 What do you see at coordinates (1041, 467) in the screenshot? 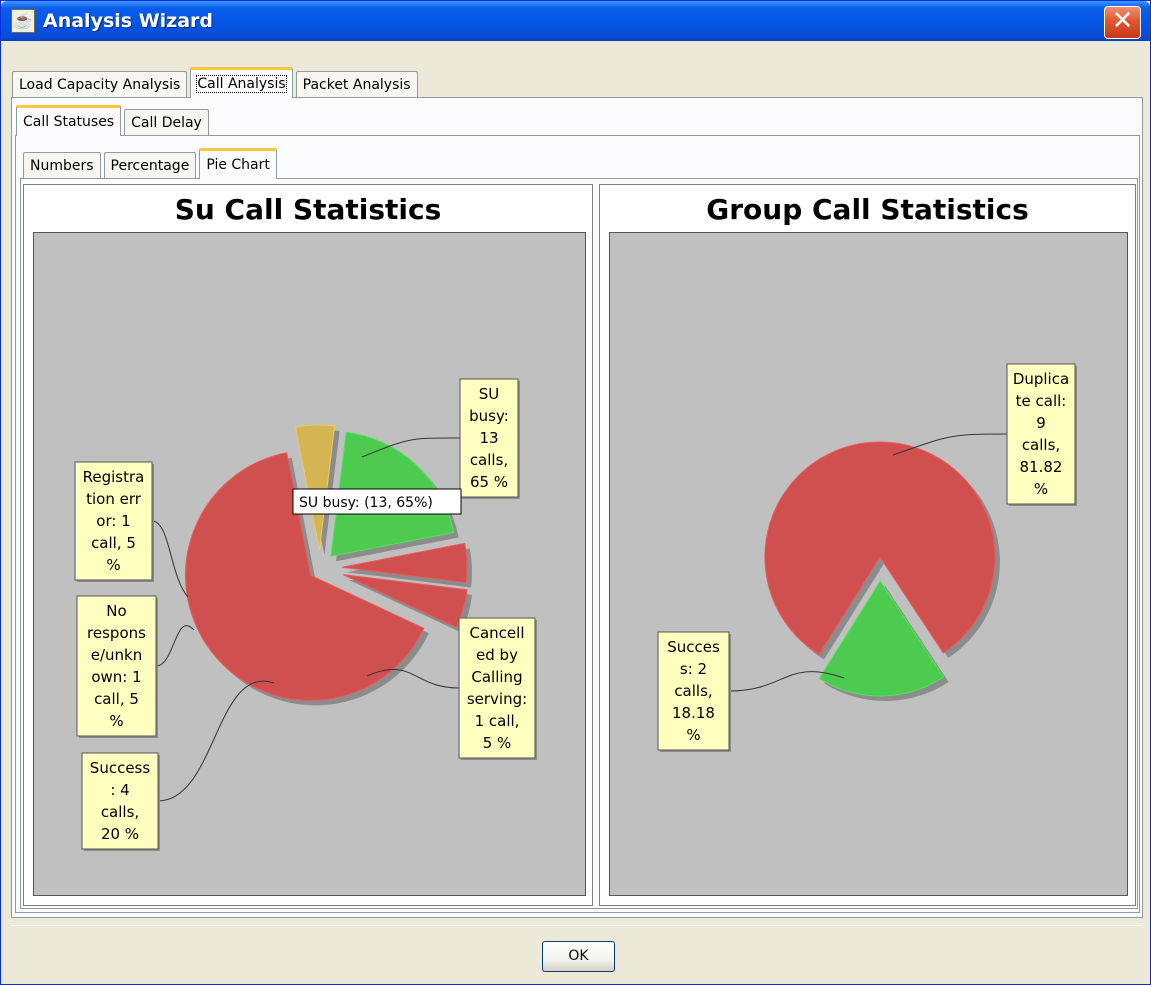
I see `slice-label-text: 81.82` at bounding box center [1041, 467].